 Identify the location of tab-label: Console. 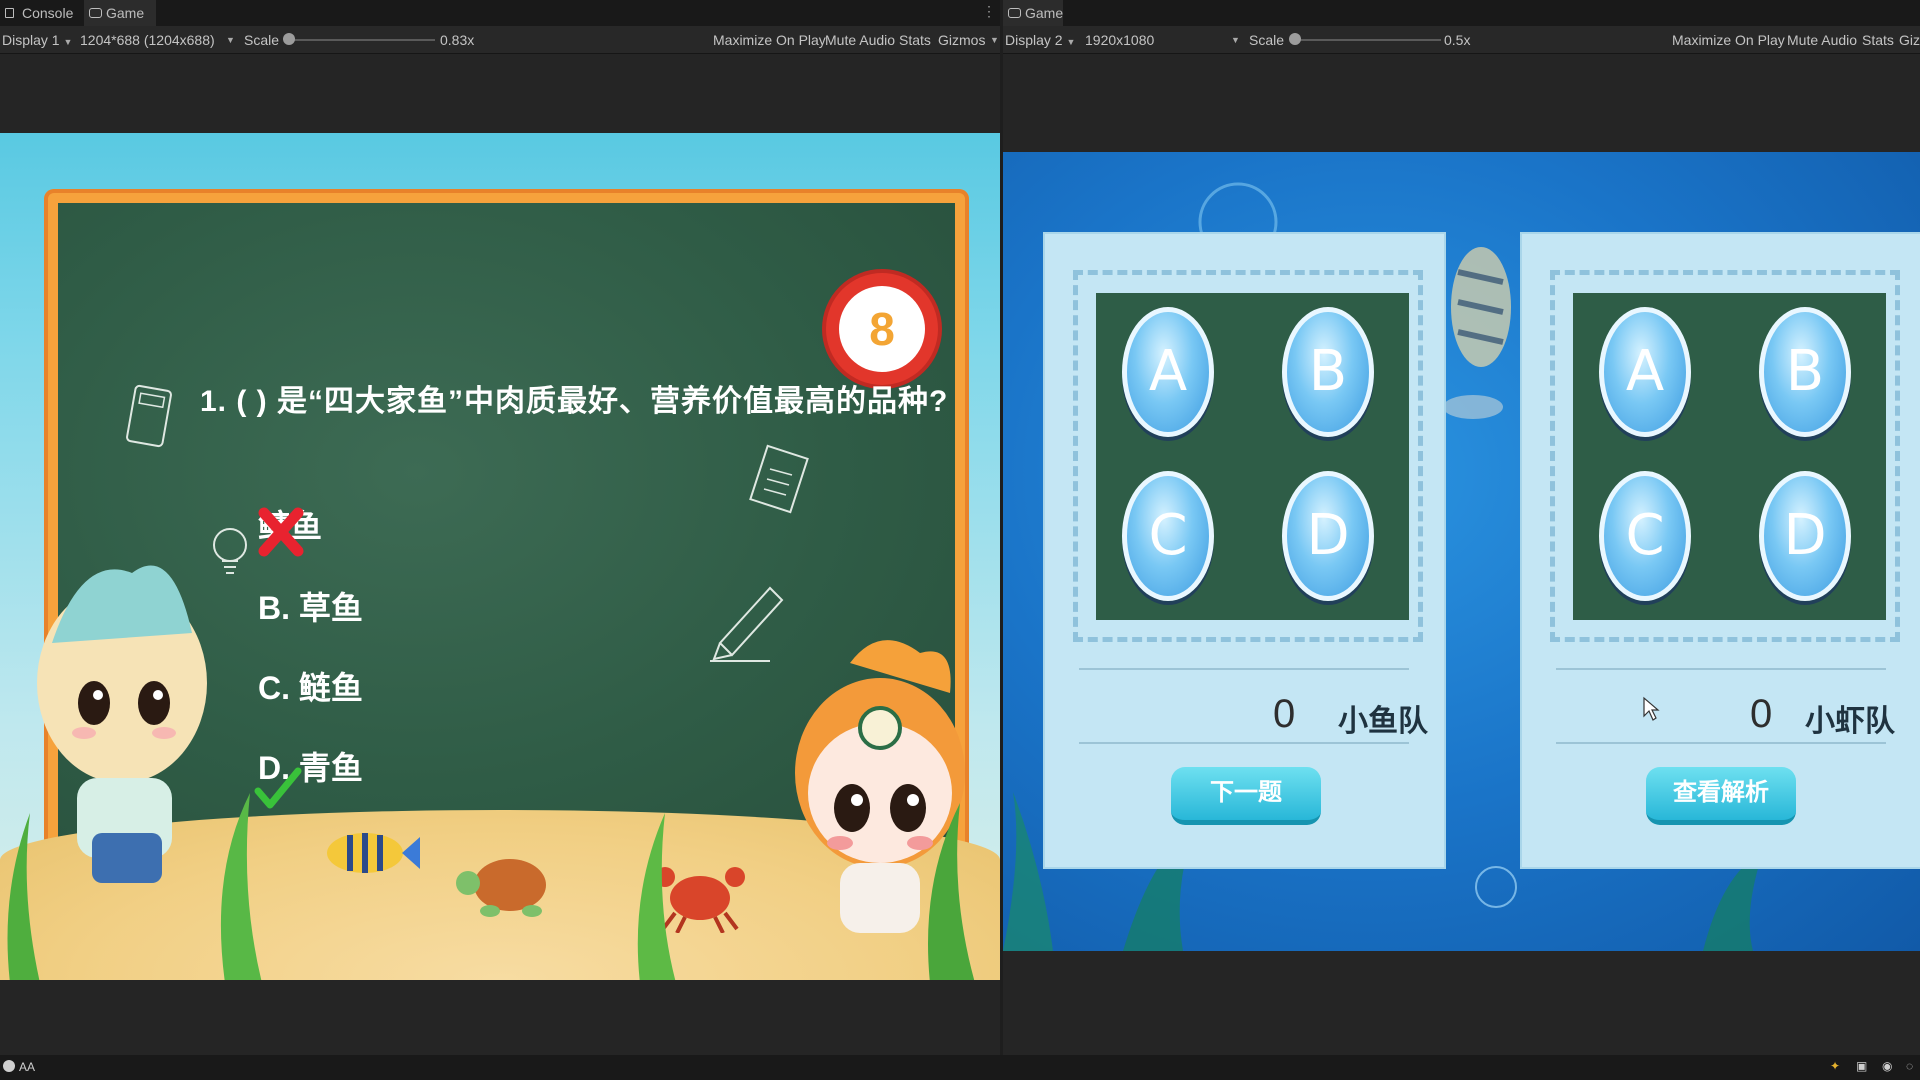
(48, 13).